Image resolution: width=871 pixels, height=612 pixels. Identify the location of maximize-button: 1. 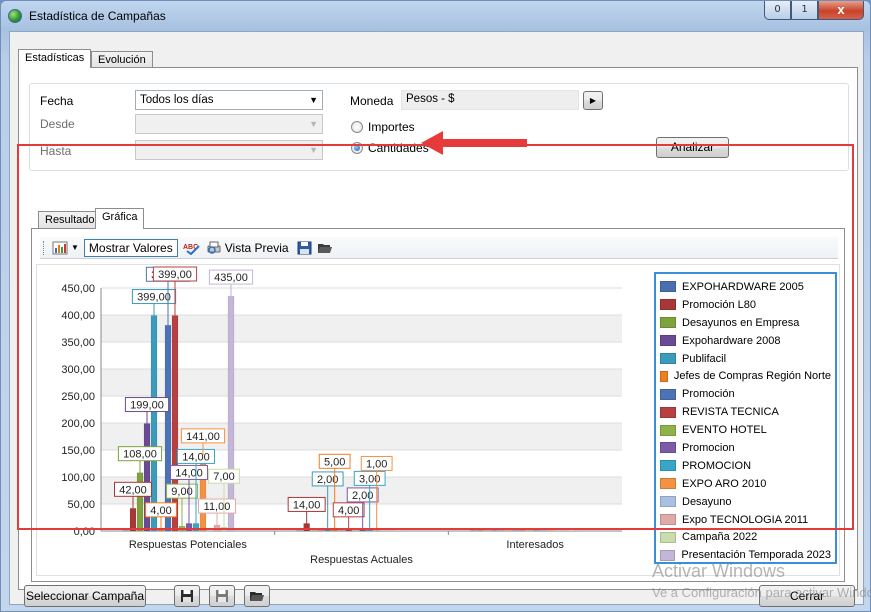
(804, 10).